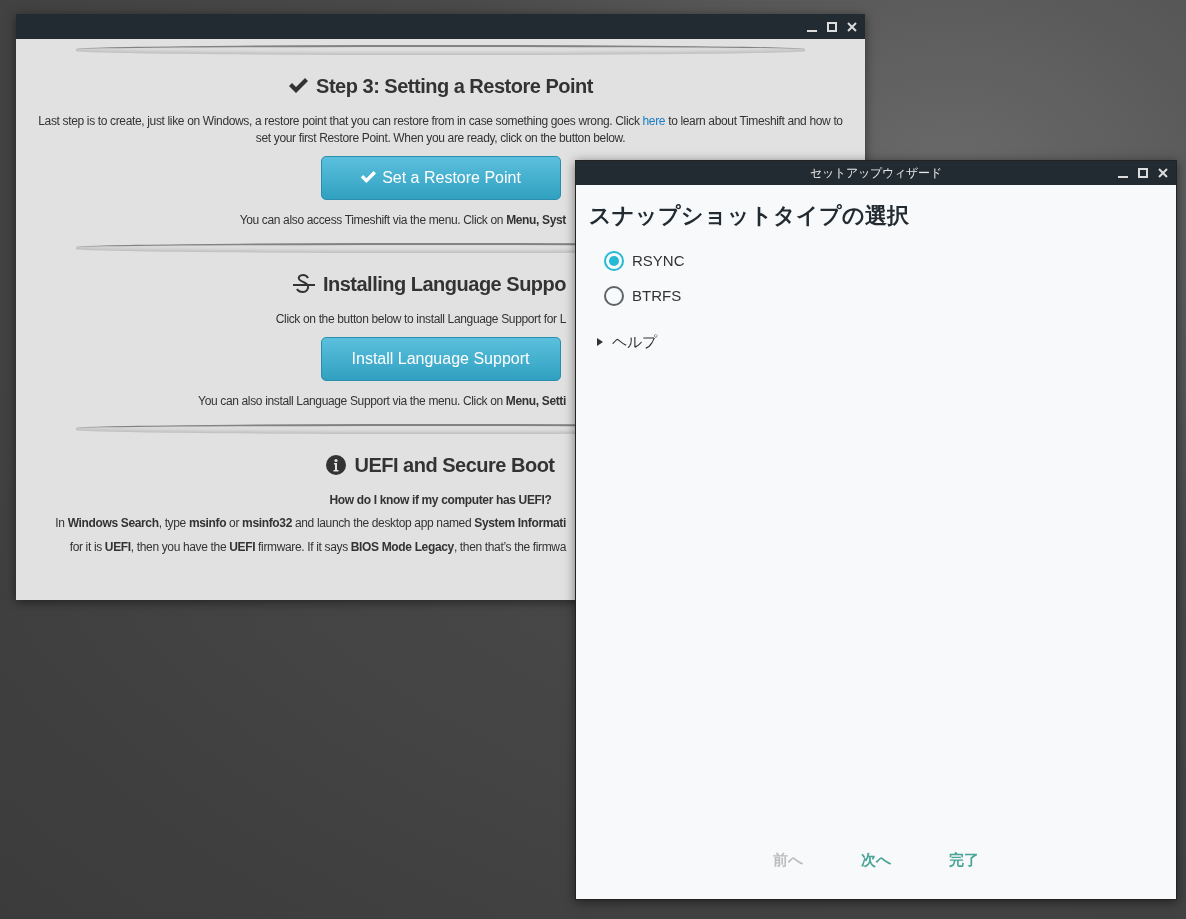 The height and width of the screenshot is (919, 1186). Describe the element at coordinates (964, 859) in the screenshot. I see `nav-button: 完了` at that location.